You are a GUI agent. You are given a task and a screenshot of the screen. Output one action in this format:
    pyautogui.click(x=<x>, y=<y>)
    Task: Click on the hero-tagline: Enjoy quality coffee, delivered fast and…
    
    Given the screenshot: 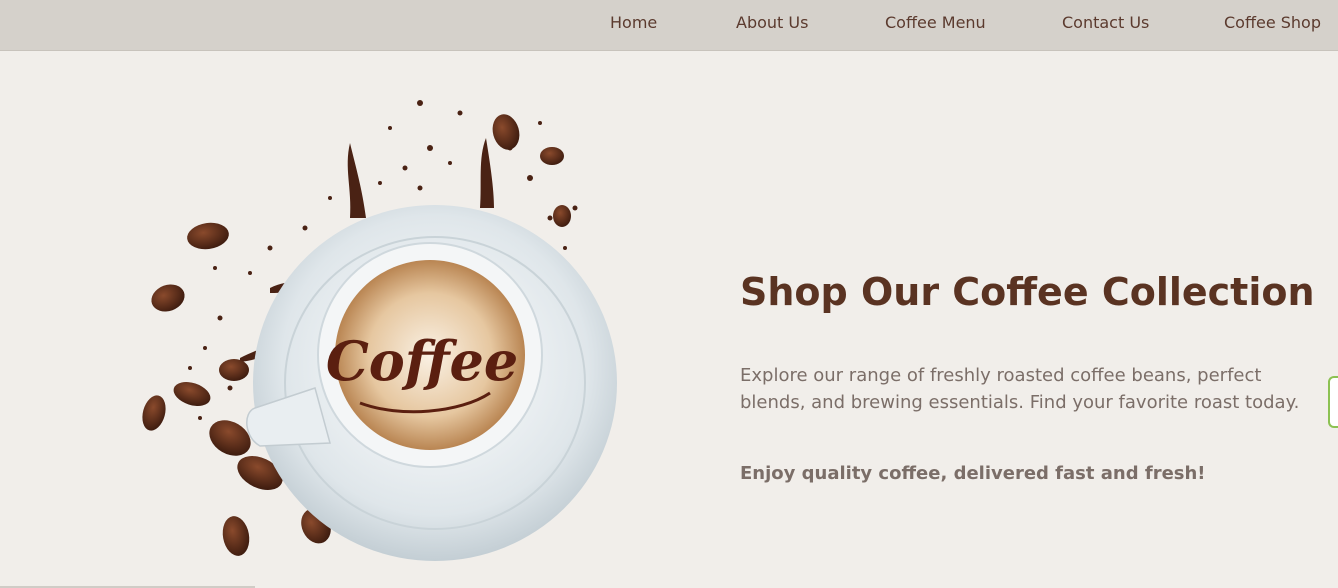 What is the action you would take?
    pyautogui.click(x=973, y=473)
    